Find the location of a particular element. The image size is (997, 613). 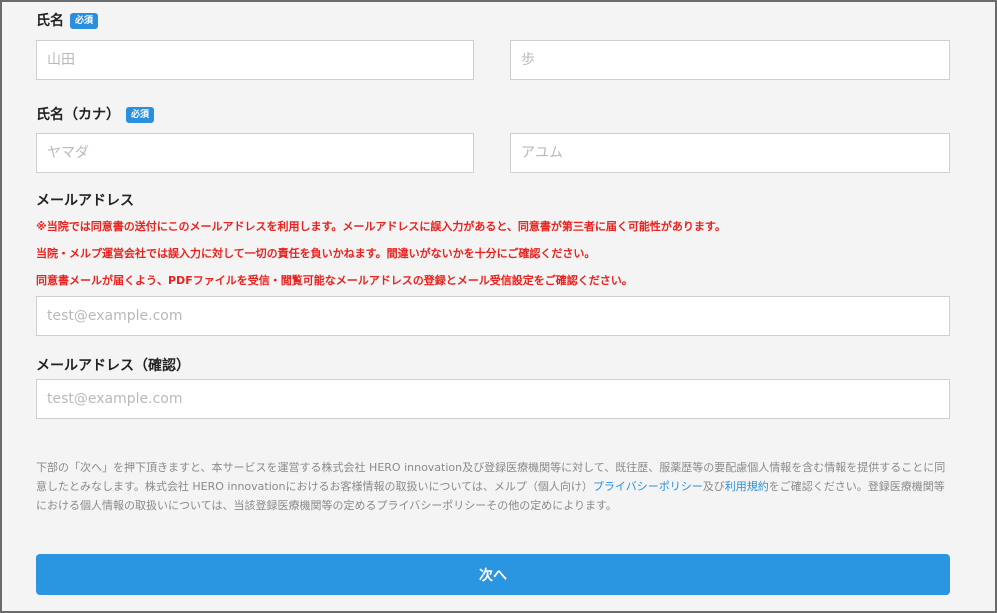

last-name-input is located at coordinates (255, 60).